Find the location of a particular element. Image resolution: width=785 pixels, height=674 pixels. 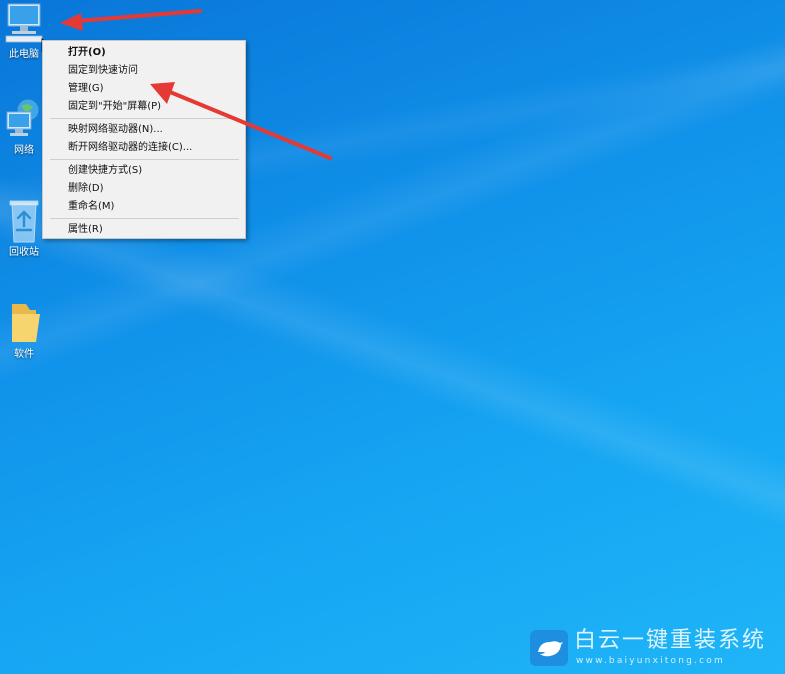

menu-item-pin-start: 固定到"开始"屏幕(P) is located at coordinates (144, 107).